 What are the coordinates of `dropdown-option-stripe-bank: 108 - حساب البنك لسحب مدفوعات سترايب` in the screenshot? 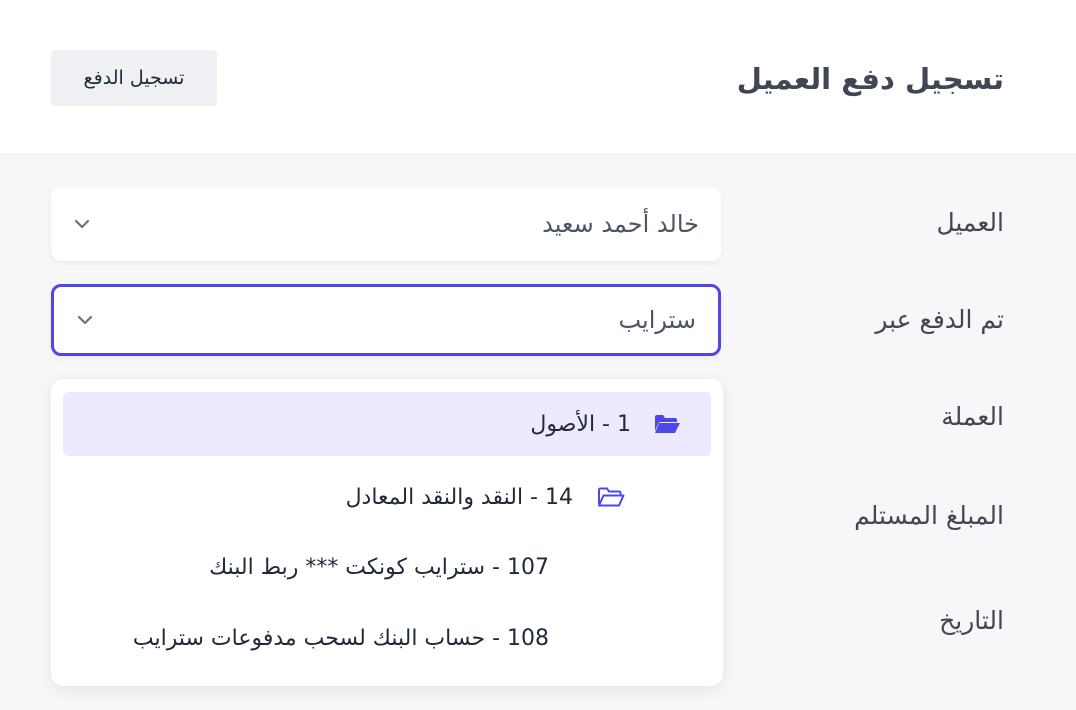 It's located at (387, 638).